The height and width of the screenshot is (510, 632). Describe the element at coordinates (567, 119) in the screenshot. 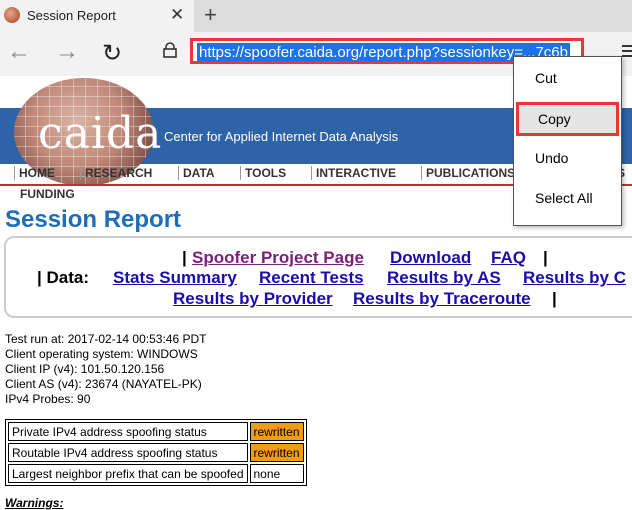

I see `menu-item-copy: Copy` at that location.